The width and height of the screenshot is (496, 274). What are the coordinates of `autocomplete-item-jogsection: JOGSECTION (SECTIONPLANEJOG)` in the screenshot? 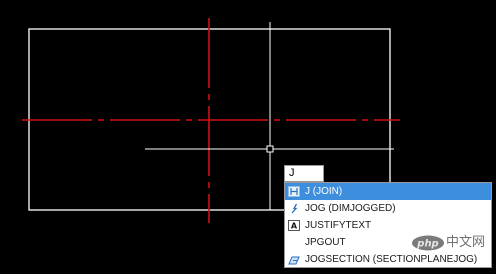 It's located at (388, 259).